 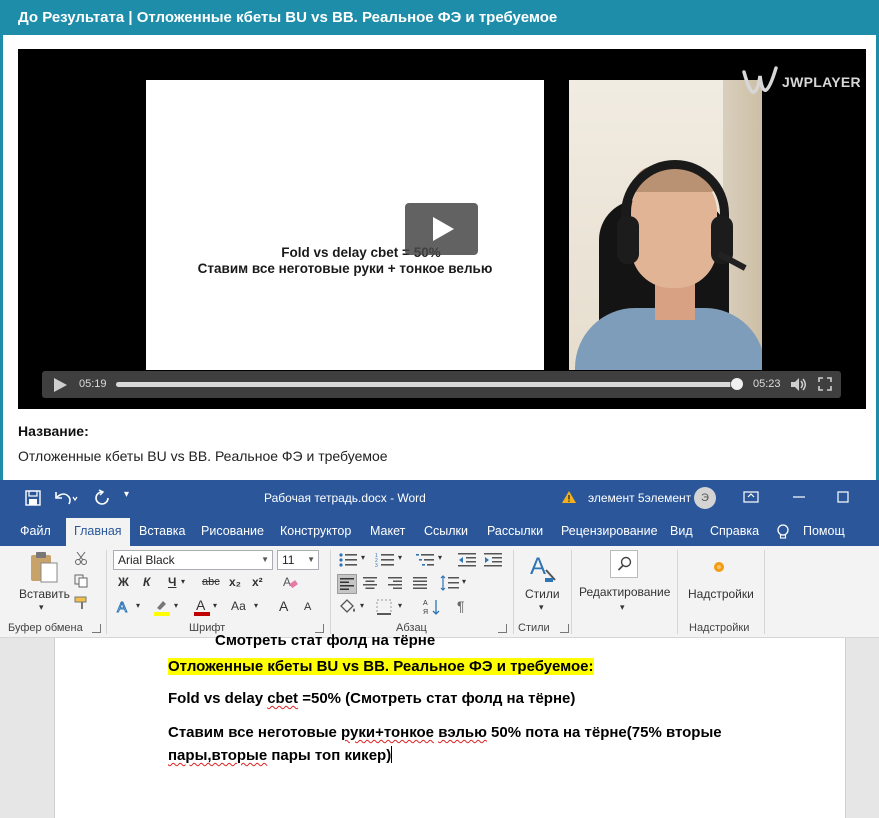 What do you see at coordinates (387, 531) in the screenshot?
I see `tab-layout: Макет` at bounding box center [387, 531].